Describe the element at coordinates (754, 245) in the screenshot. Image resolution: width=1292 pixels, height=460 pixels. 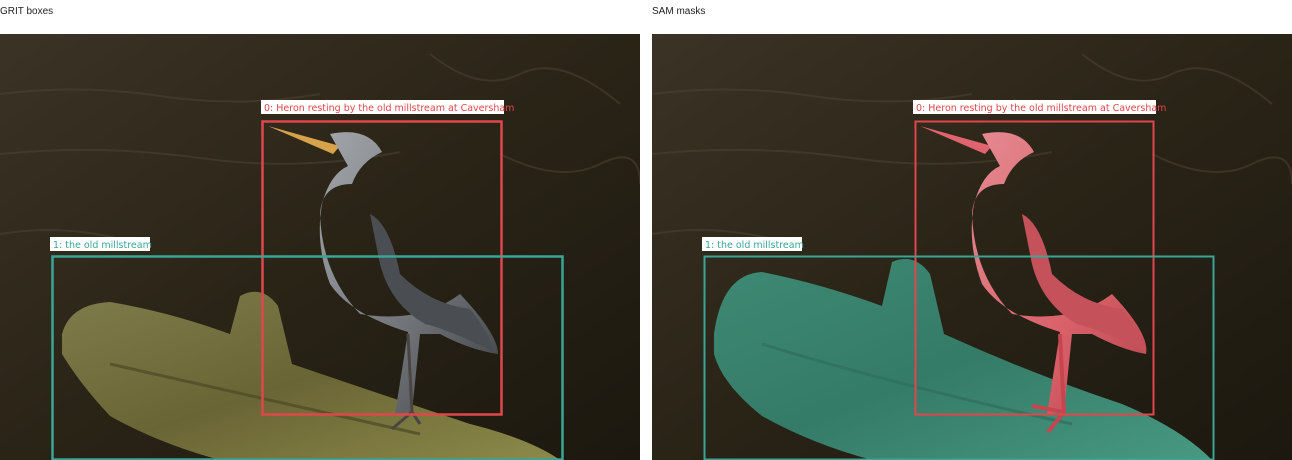
I see `millstream-mask-label: 1: the old millstream` at that location.